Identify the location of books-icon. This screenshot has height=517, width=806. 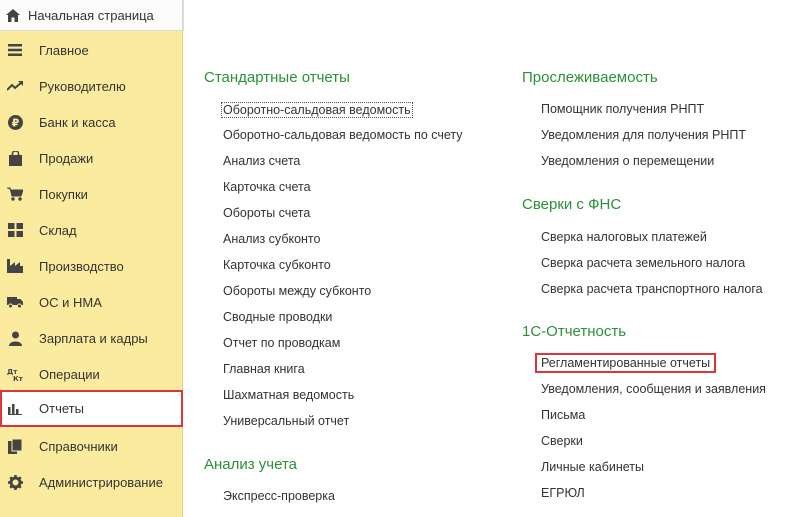
(15, 446).